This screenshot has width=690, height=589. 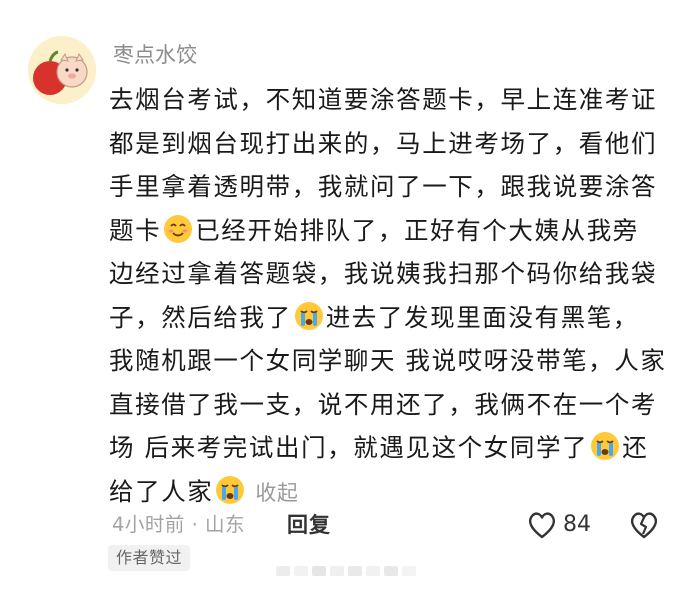 What do you see at coordinates (149, 558) in the screenshot?
I see `author-liked-badge: 作者赞过` at bounding box center [149, 558].